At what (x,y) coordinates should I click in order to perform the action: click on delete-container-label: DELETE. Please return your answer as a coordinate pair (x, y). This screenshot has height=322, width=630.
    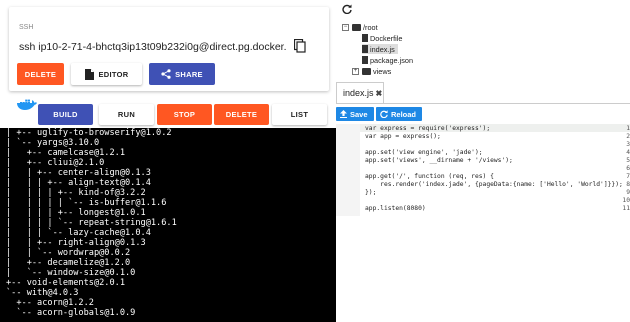
    Looking at the image, I should click on (241, 114).